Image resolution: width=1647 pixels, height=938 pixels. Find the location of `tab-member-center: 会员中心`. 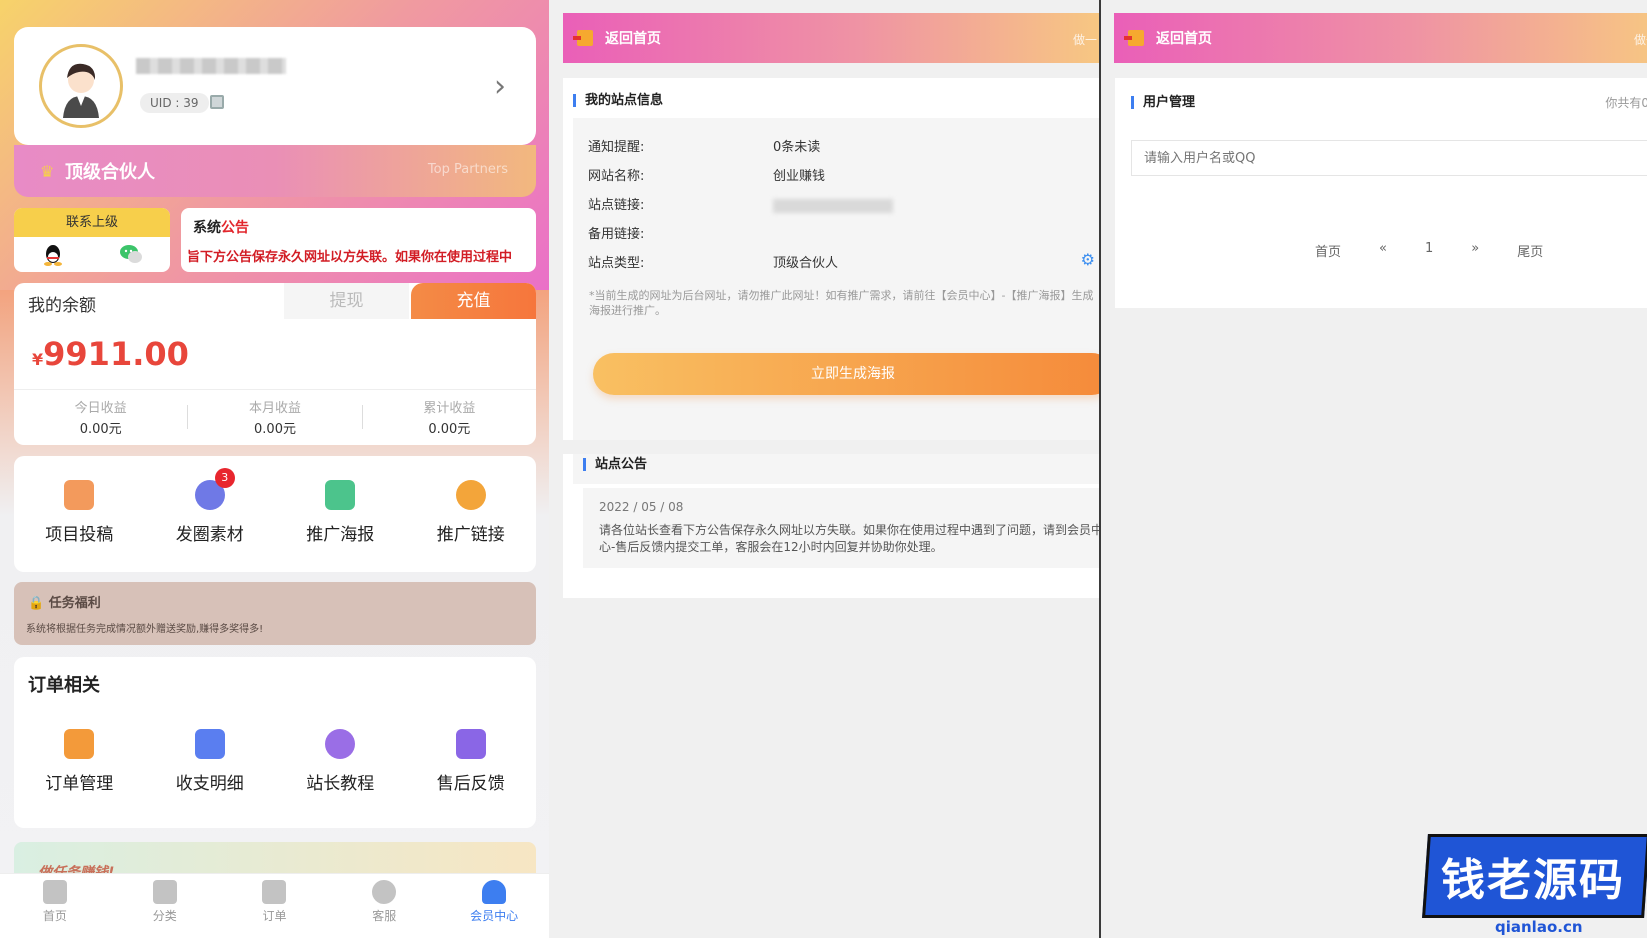

tab-member-center: 会员中心 is located at coordinates (494, 906).